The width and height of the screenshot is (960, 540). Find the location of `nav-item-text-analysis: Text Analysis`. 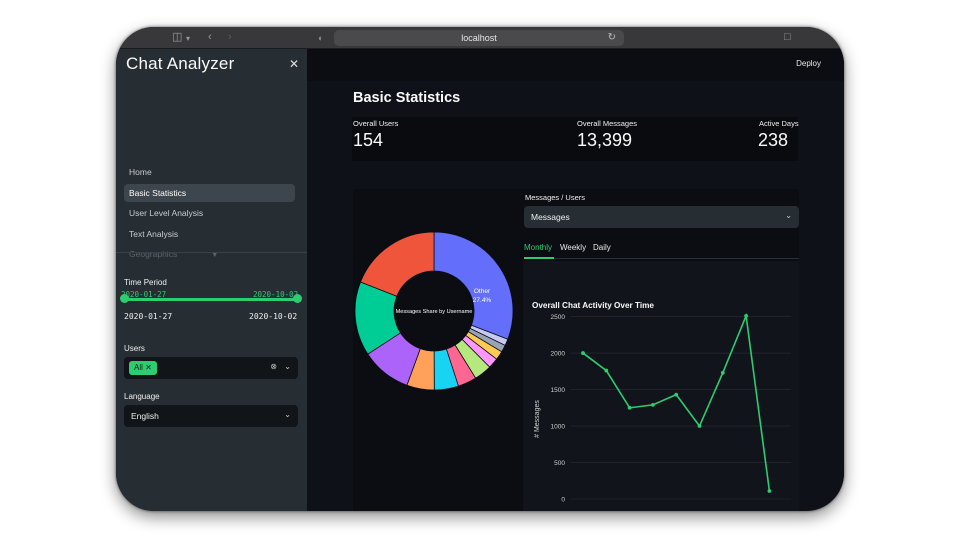

nav-item-text-analysis: Text Analysis is located at coordinates (209, 234).